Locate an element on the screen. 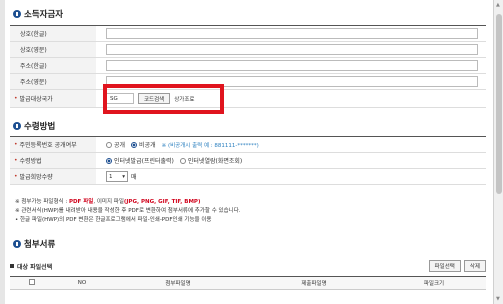 This screenshot has width=503, height=304. section-method-title: 수령방법 is located at coordinates (34, 126).